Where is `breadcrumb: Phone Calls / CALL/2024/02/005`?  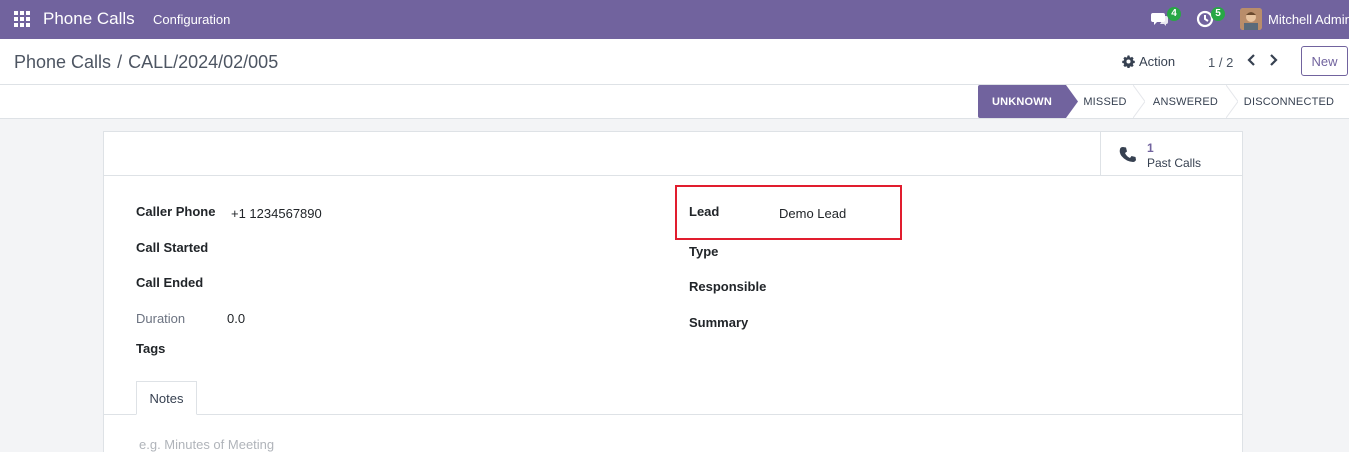 breadcrumb: Phone Calls / CALL/2024/02/005 is located at coordinates (146, 62).